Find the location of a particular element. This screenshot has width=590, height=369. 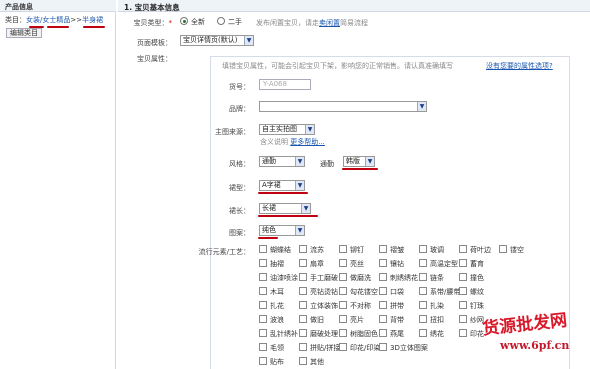

item-no-input: Y-A068 is located at coordinates (285, 84).